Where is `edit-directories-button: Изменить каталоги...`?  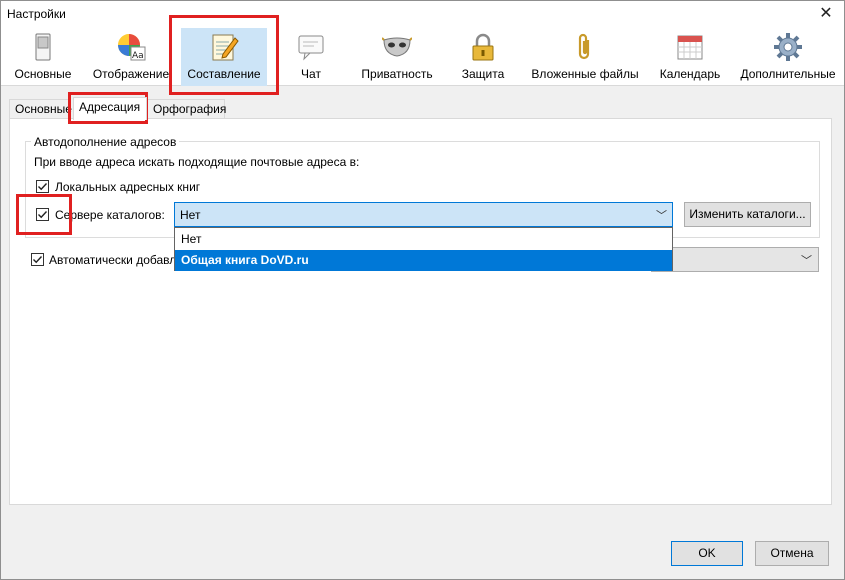
edit-directories-button: Изменить каталоги... is located at coordinates (747, 214).